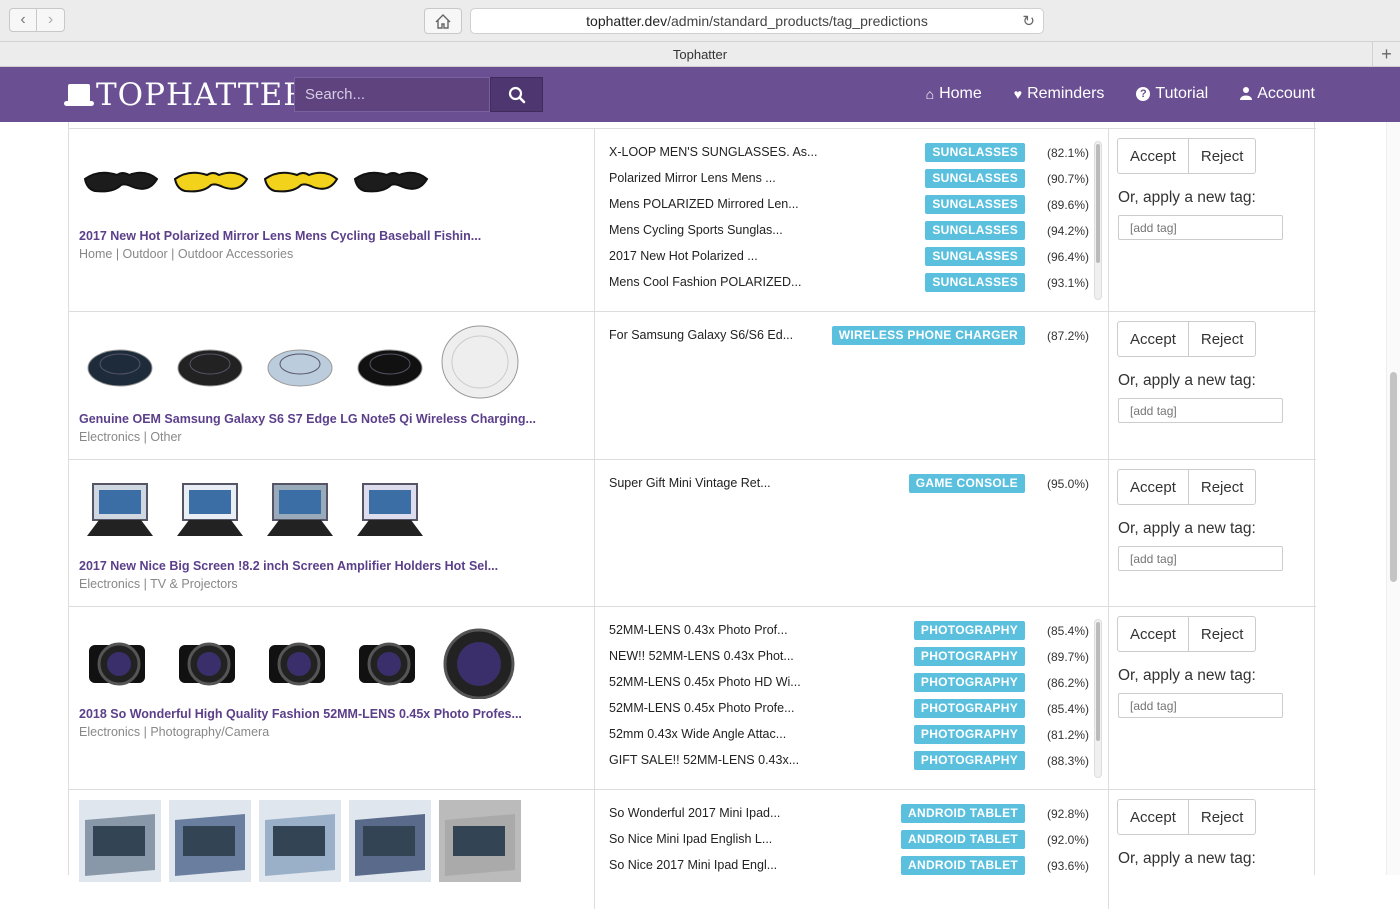  What do you see at coordinates (516, 94) in the screenshot?
I see `search-button` at bounding box center [516, 94].